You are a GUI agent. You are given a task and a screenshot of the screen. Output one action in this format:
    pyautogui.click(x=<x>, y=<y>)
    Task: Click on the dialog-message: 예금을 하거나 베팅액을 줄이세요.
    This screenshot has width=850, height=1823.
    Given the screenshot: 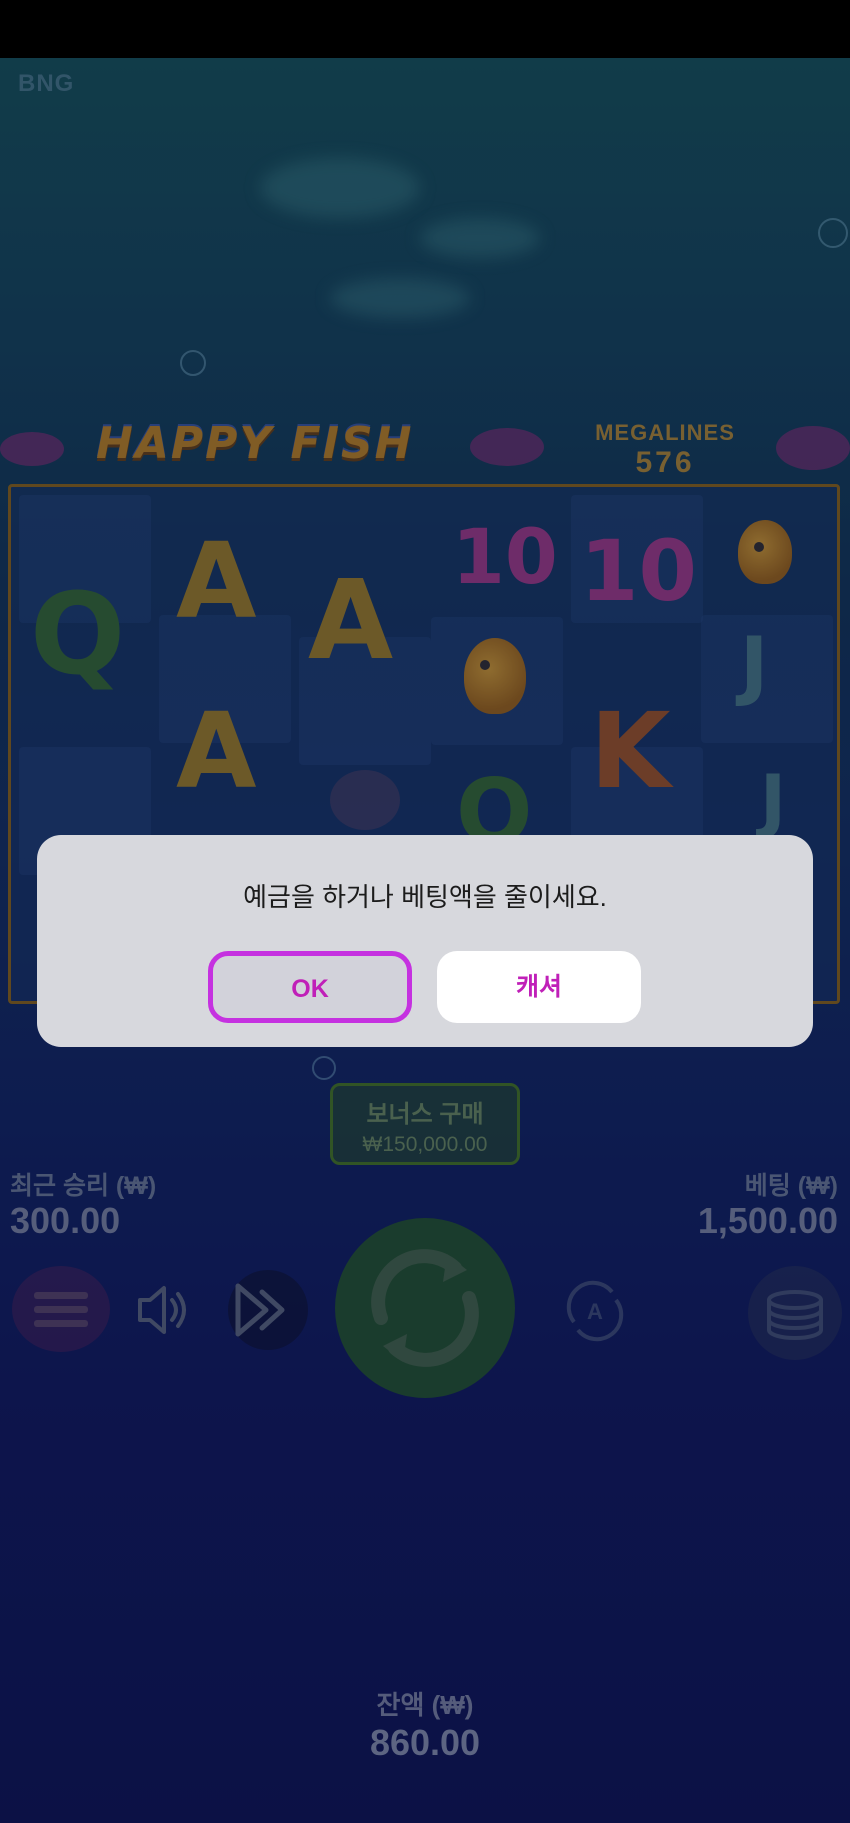 What is the action you would take?
    pyautogui.click(x=425, y=897)
    